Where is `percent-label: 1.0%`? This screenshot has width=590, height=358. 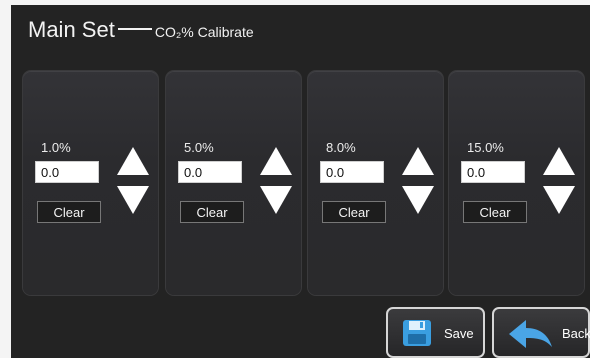 percent-label: 1.0% is located at coordinates (56, 147).